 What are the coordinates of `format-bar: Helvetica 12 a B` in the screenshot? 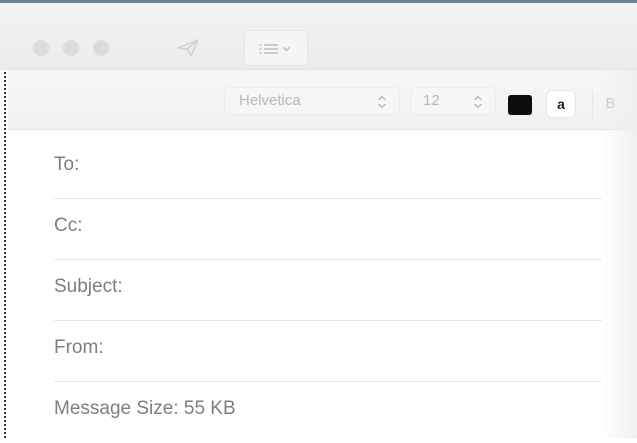 It's located at (322, 100).